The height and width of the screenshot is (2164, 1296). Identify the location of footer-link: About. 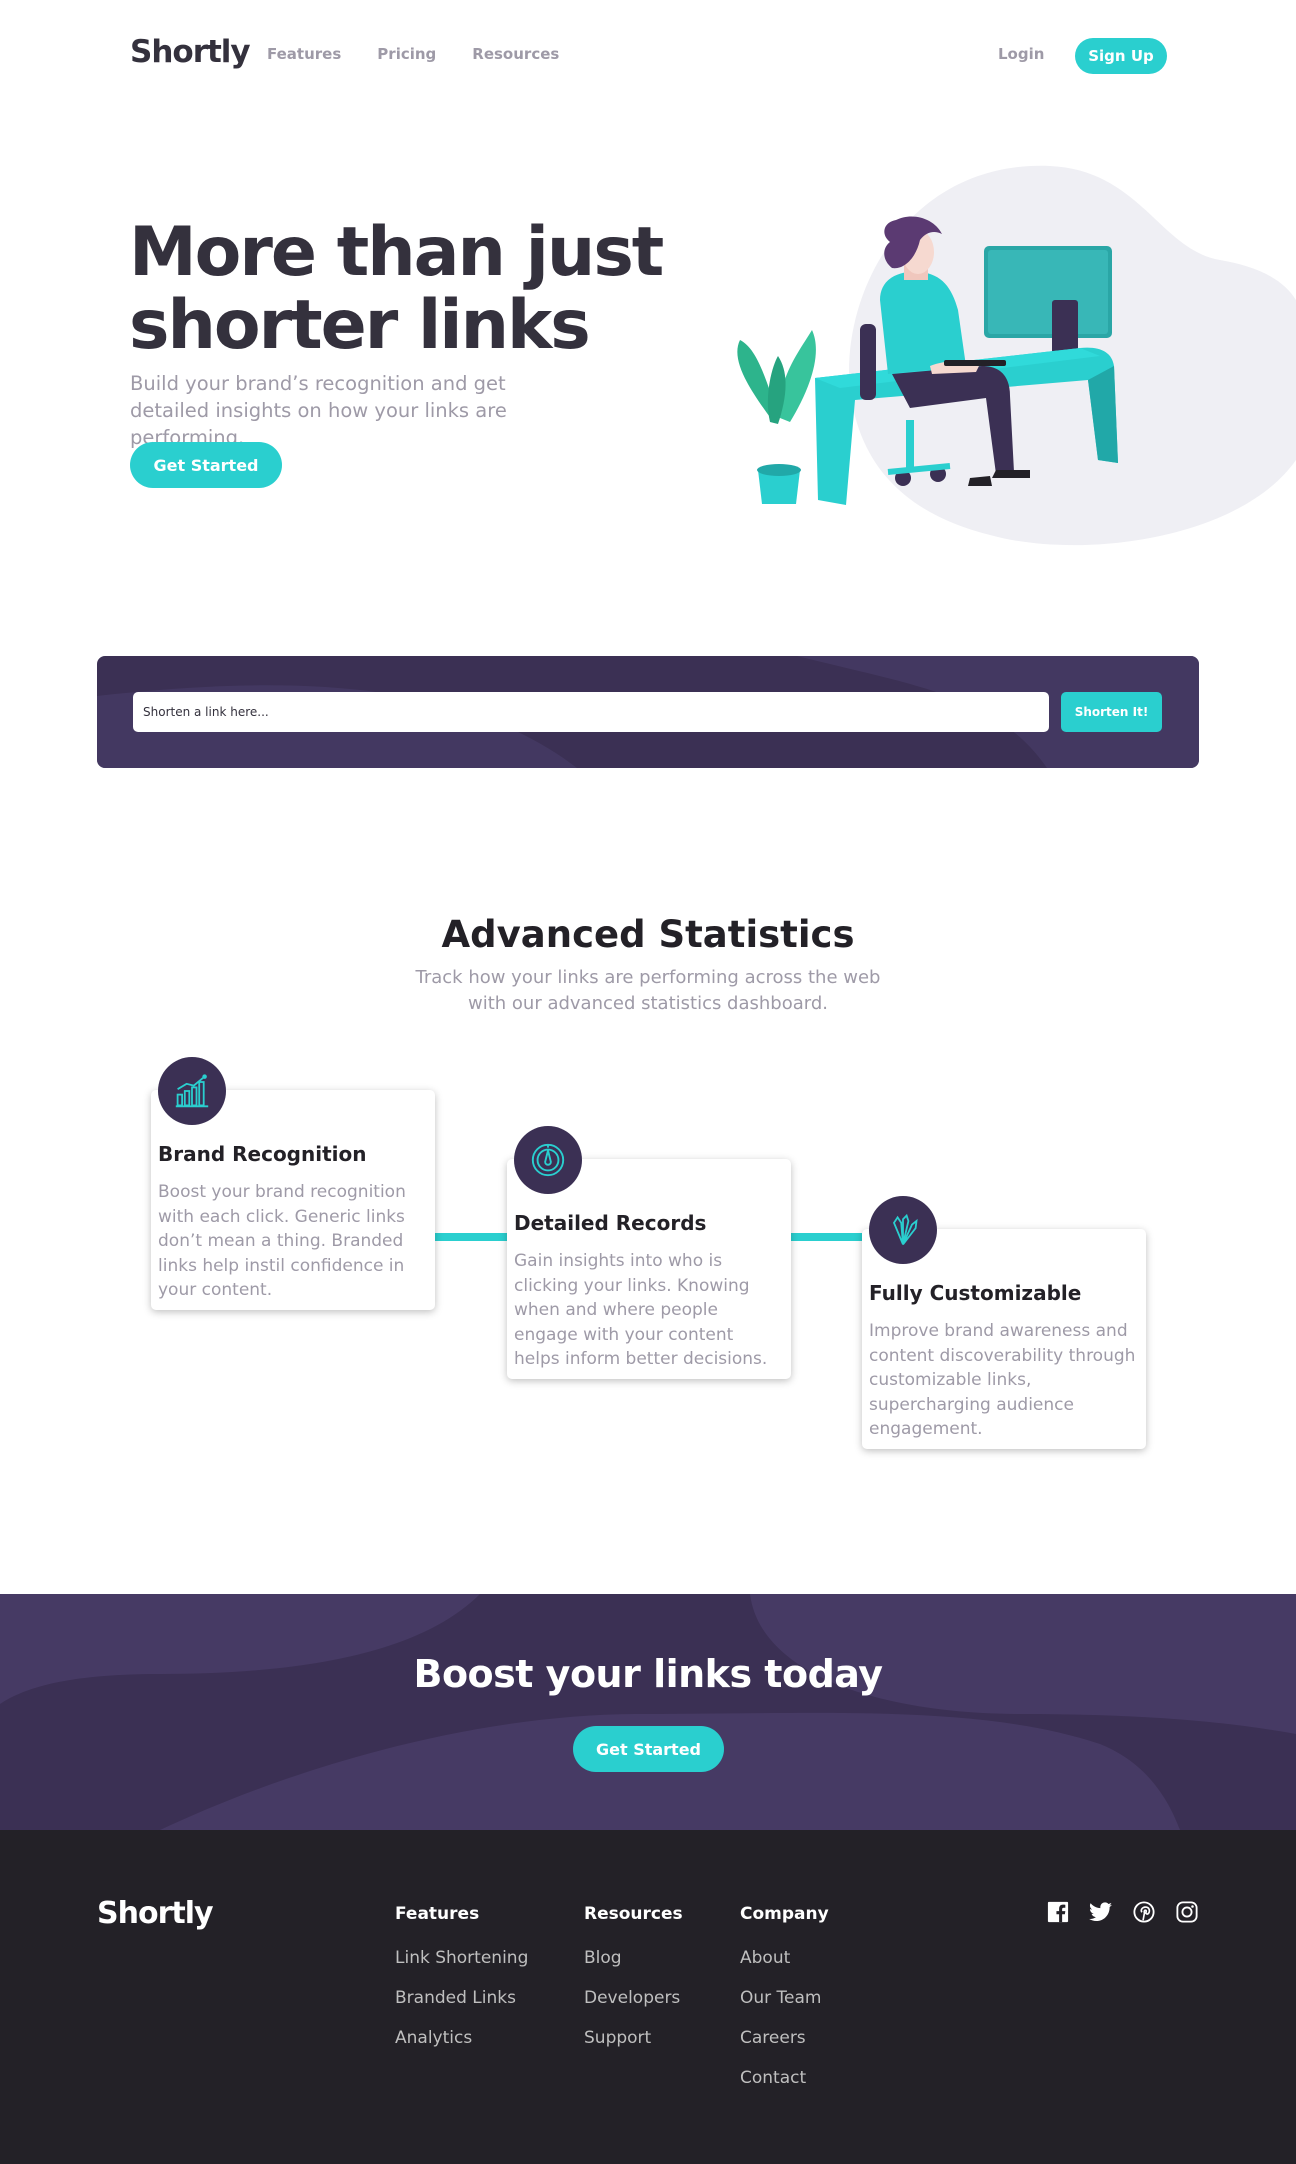
(784, 1958).